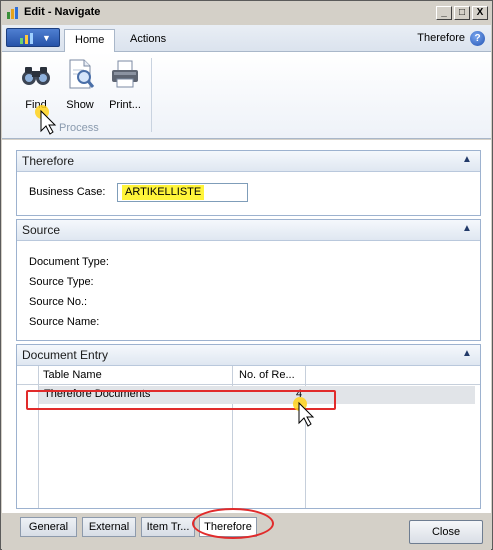 The width and height of the screenshot is (493, 550). Describe the element at coordinates (148, 40) in the screenshot. I see `tab-actions: Actions` at that location.